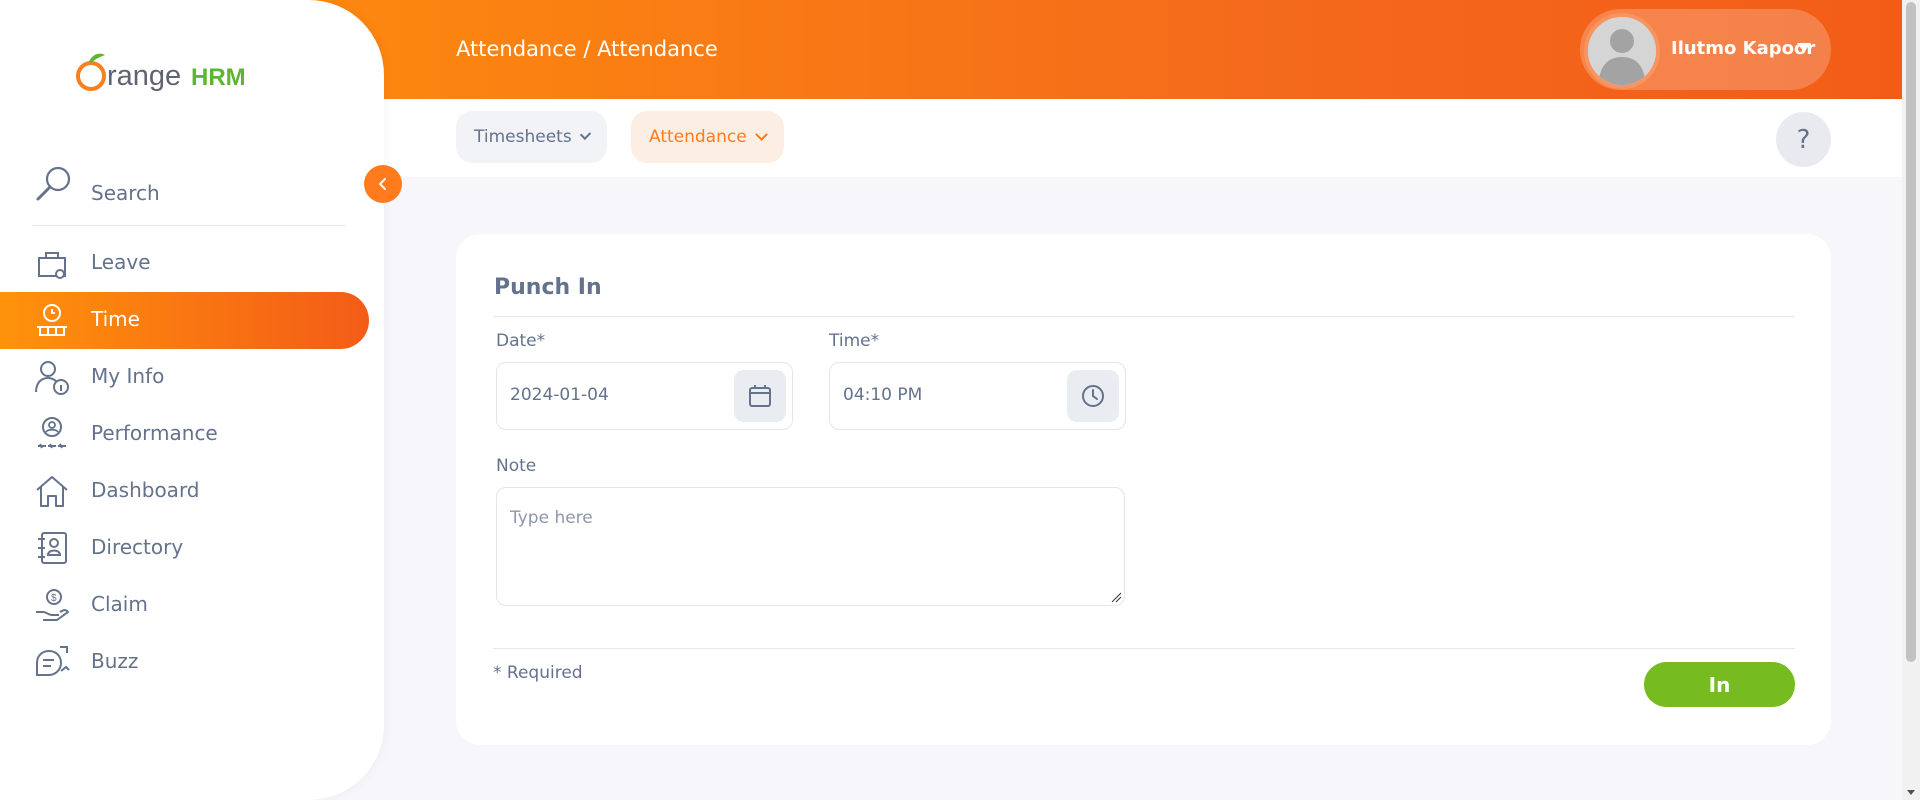  What do you see at coordinates (128, 376) in the screenshot?
I see `sidebar-item-label: My Info` at bounding box center [128, 376].